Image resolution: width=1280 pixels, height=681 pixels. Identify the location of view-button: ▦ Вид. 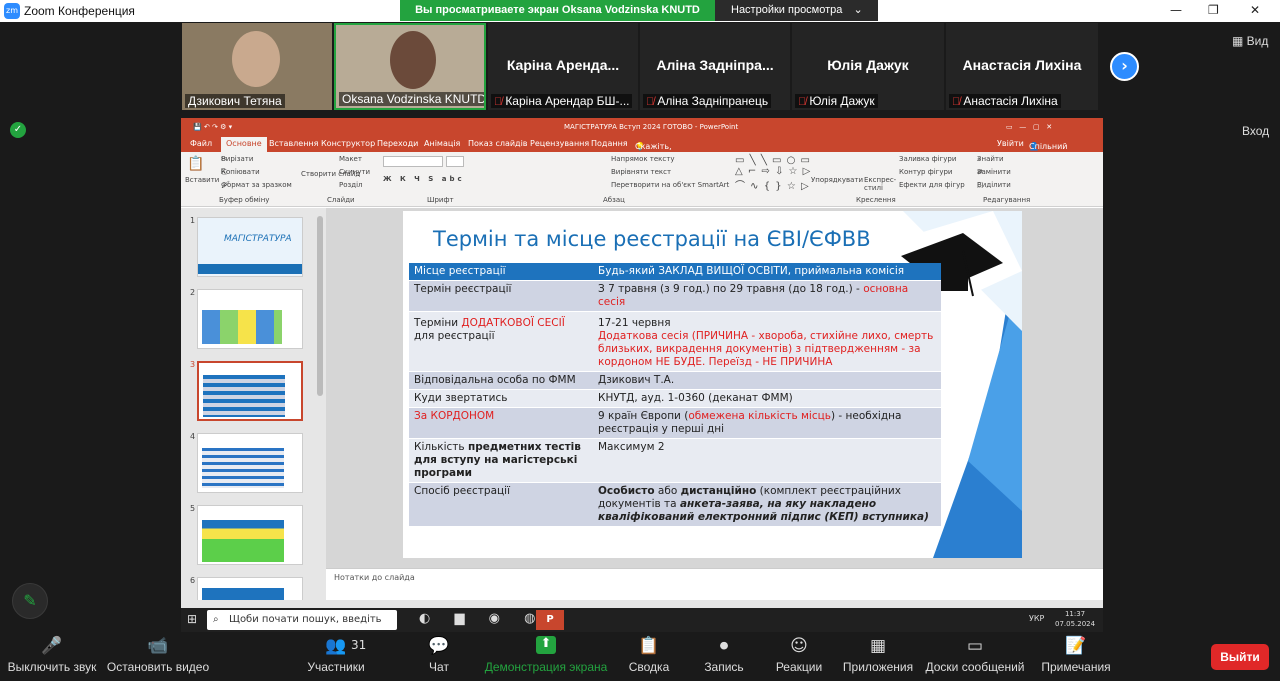
(1250, 41).